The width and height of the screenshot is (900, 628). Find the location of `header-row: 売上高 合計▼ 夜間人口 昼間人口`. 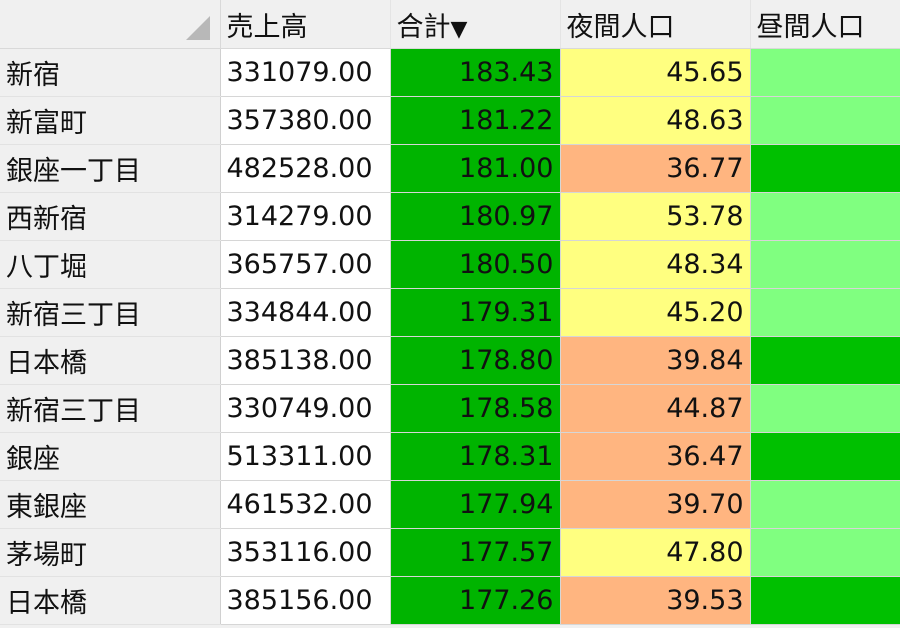

header-row: 売上高 合計▼ 夜間人口 昼間人口 is located at coordinates (450, 24).